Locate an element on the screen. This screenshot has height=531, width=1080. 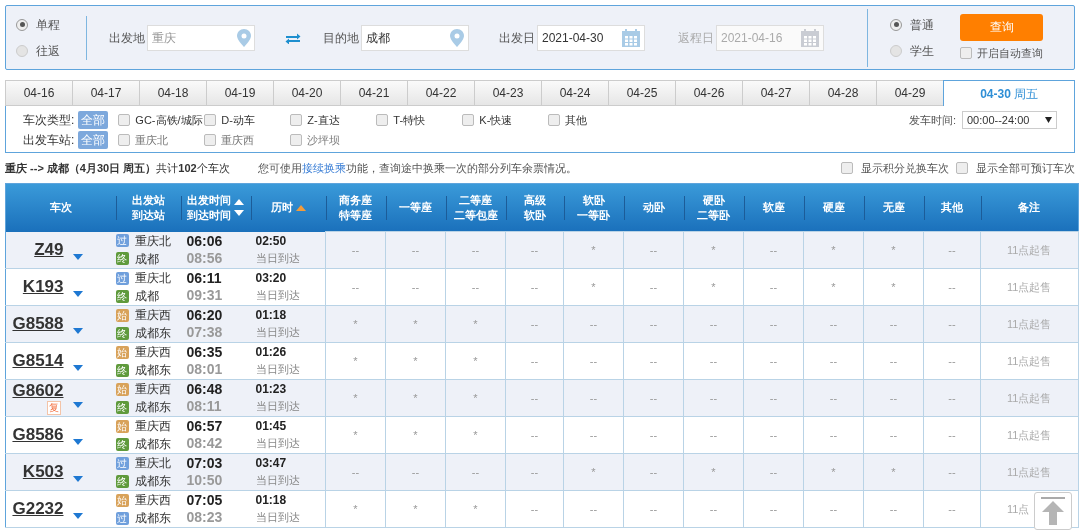
date-tab: 04-24 is located at coordinates (574, 93).